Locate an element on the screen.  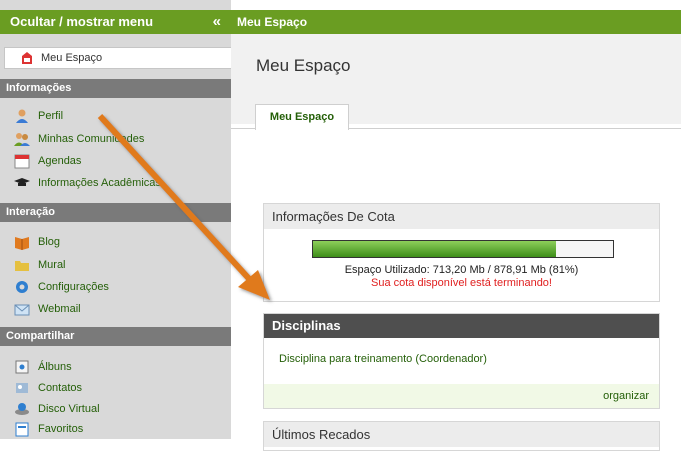
sidebar-item-webmail: Webmail is located at coordinates (115, 309).